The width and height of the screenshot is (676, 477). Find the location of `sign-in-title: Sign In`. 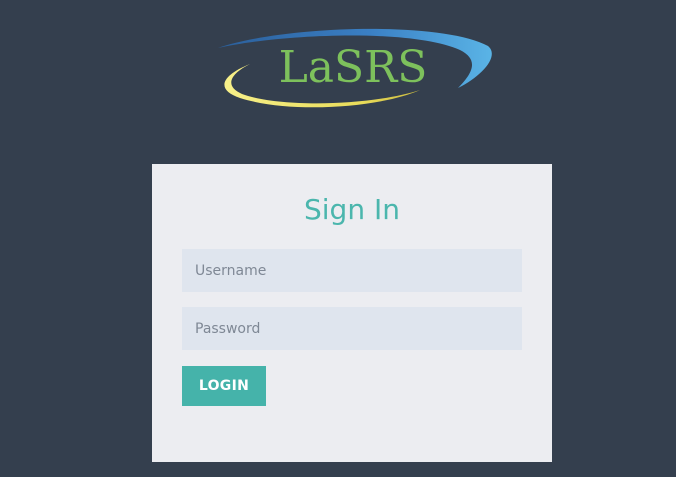

sign-in-title: Sign In is located at coordinates (352, 209).